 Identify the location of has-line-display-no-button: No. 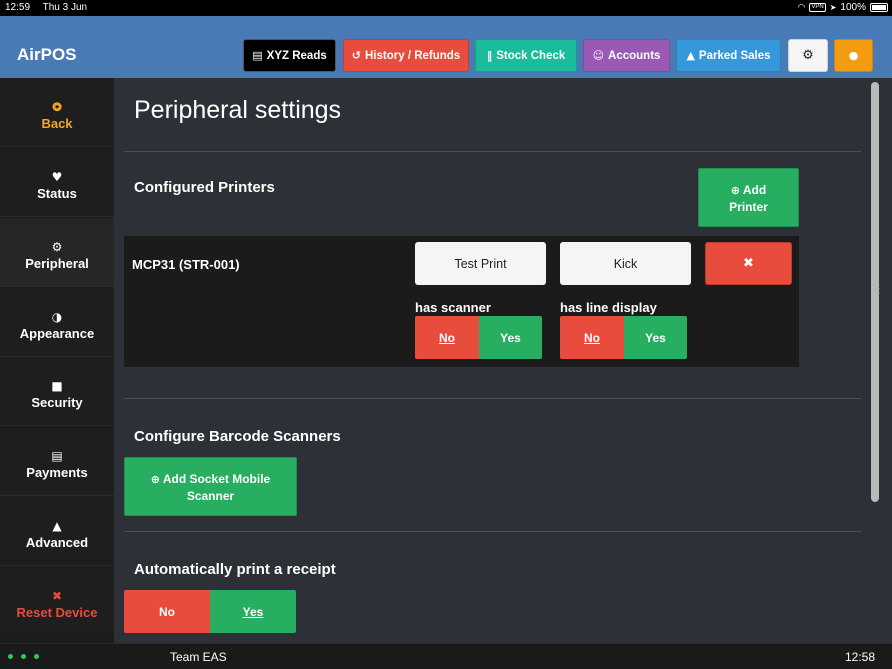
(592, 337).